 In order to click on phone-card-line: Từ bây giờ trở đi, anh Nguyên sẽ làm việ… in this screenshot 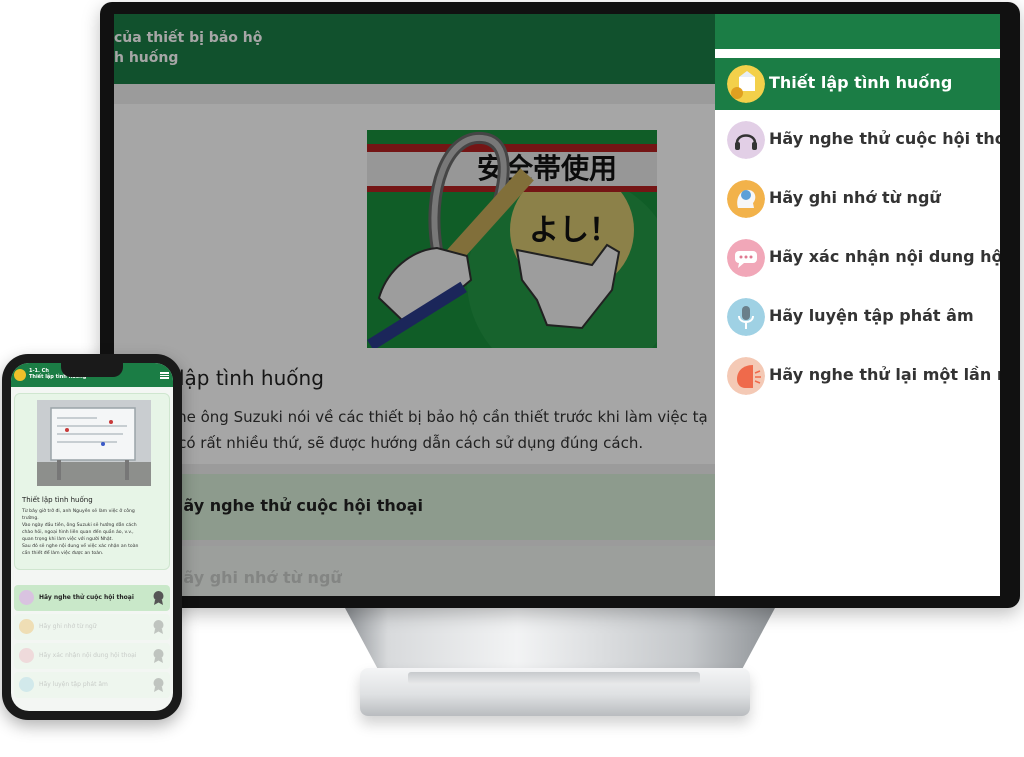, I will do `click(78, 511)`.